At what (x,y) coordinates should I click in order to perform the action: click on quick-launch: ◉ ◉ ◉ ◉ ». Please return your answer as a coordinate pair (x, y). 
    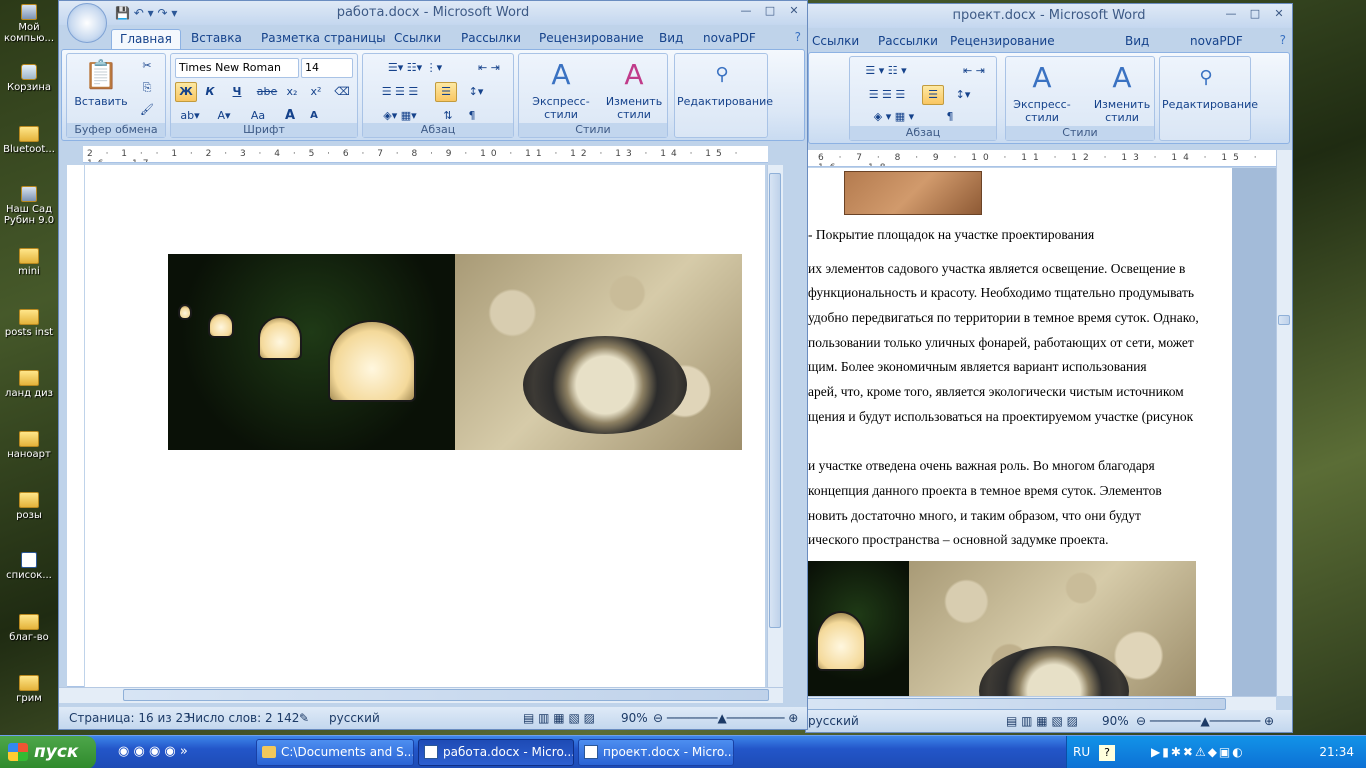
    Looking at the image, I should click on (153, 751).